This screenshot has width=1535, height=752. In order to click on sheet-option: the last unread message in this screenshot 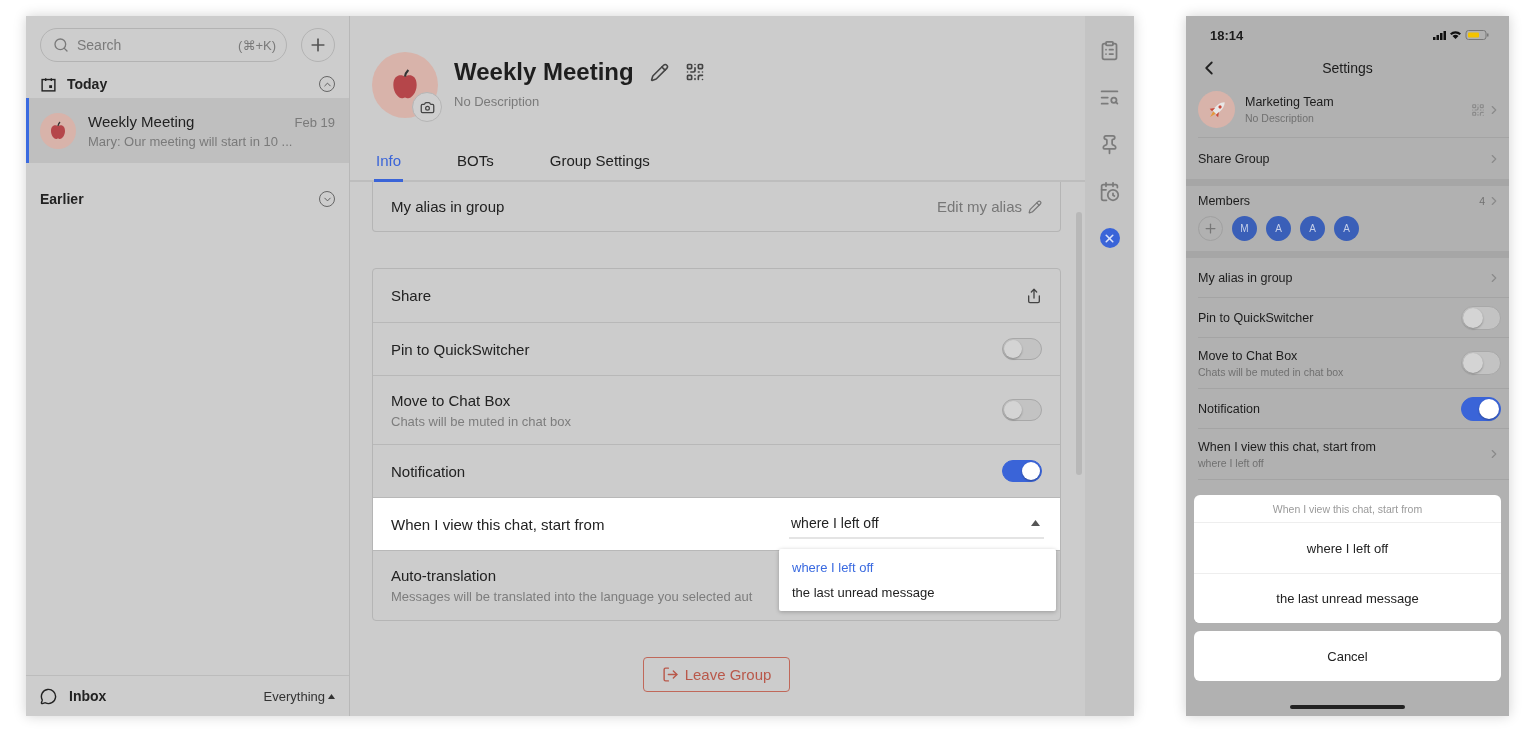, I will do `click(1347, 598)`.